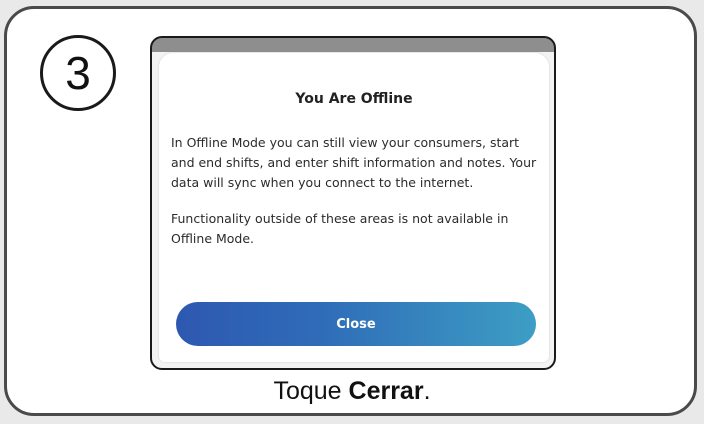 Image resolution: width=704 pixels, height=424 pixels. I want to click on caption-suffix: ., so click(427, 391).